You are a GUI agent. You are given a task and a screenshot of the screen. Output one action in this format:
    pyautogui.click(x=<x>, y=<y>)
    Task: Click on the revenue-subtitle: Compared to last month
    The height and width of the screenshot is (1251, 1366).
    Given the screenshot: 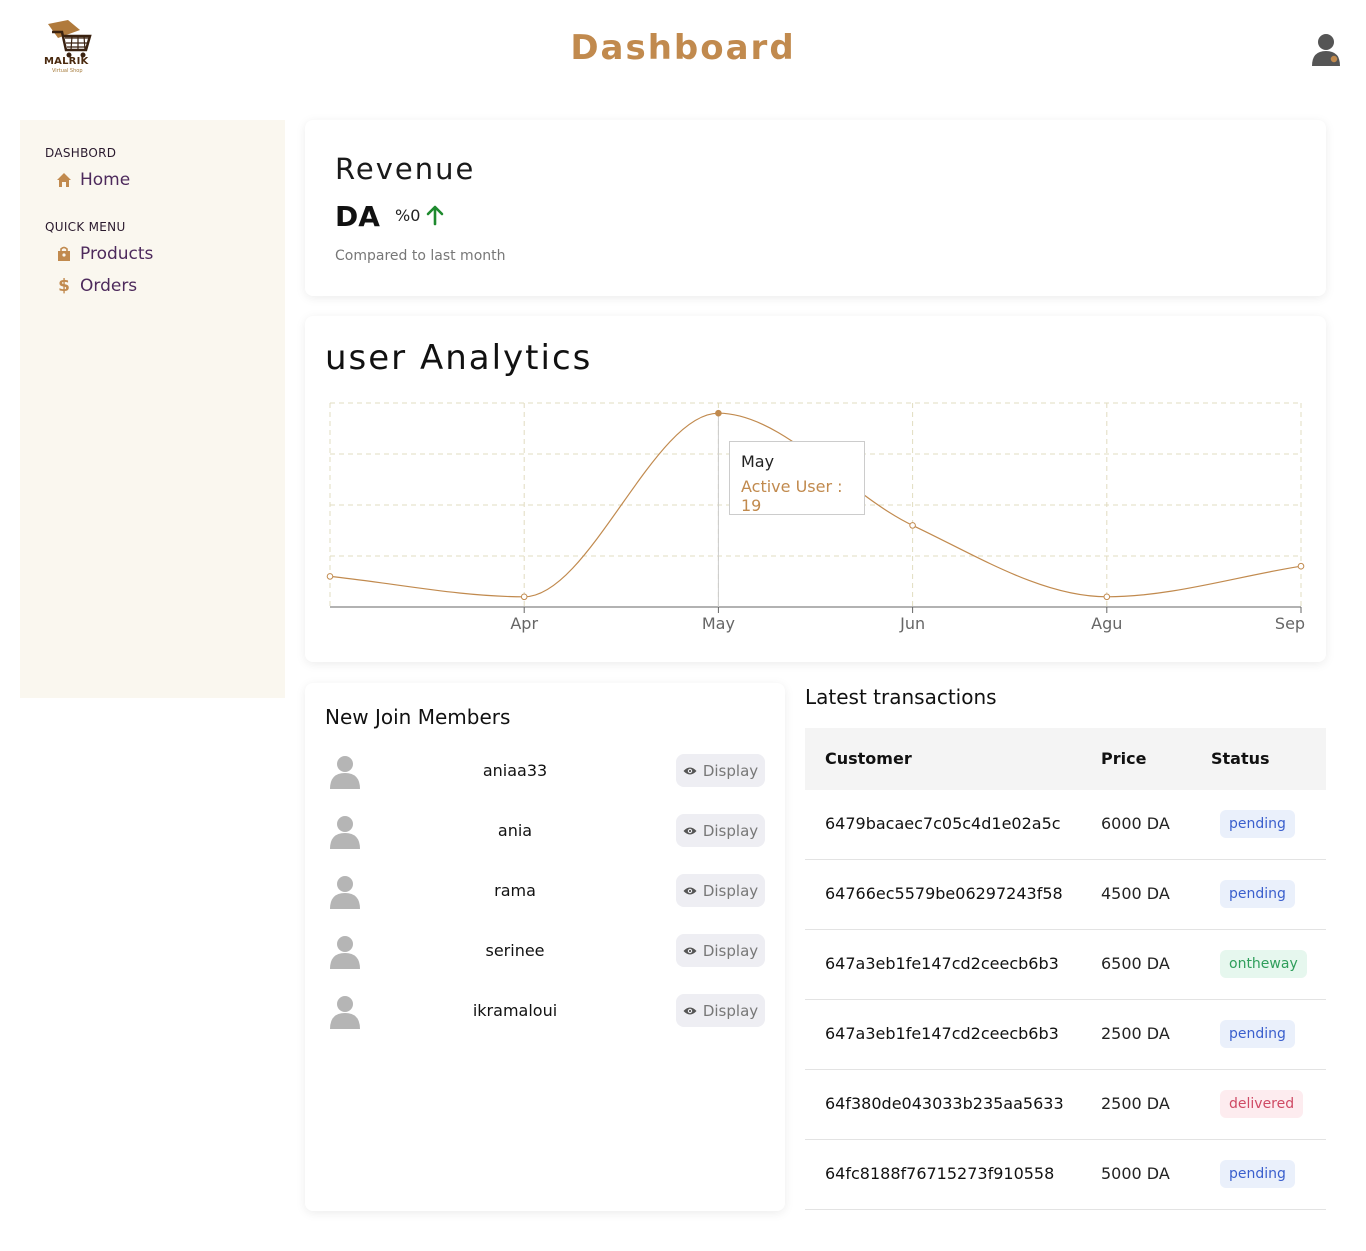 What is the action you would take?
    pyautogui.click(x=420, y=256)
    